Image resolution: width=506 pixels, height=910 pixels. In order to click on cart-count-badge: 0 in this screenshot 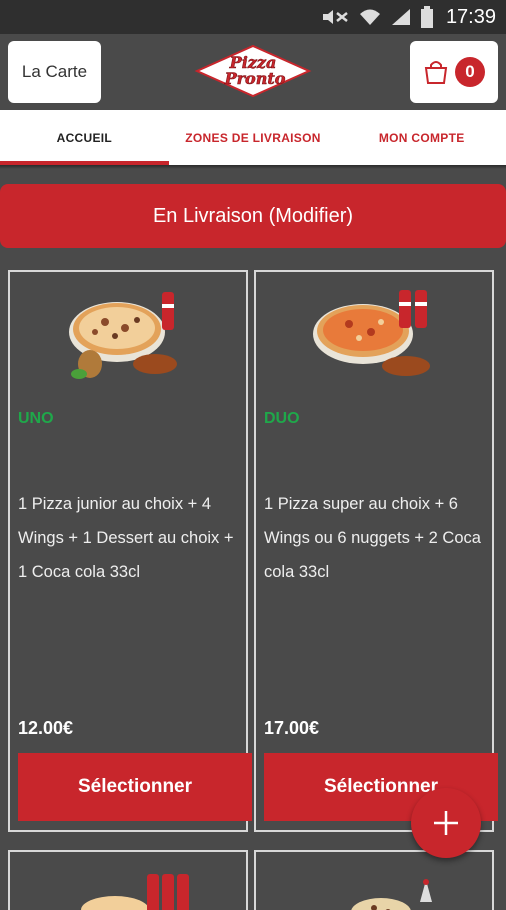, I will do `click(470, 72)`.